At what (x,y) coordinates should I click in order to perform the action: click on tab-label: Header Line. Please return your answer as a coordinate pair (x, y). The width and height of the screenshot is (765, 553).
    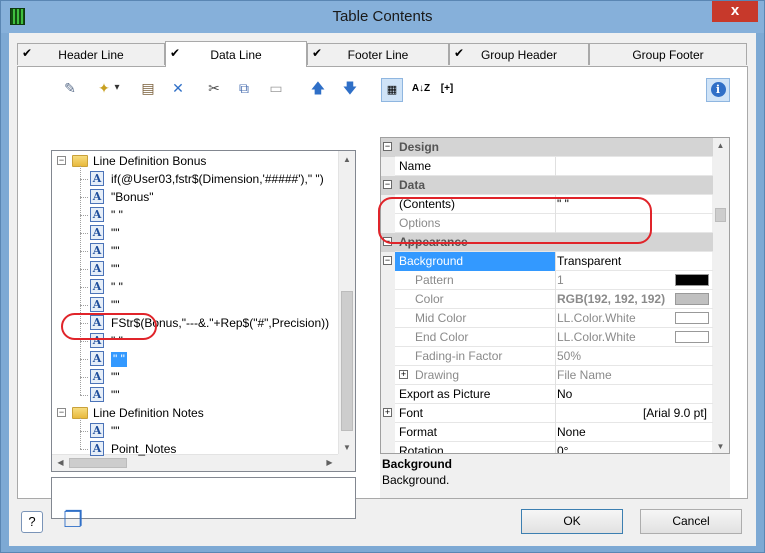
    Looking at the image, I should click on (91, 55).